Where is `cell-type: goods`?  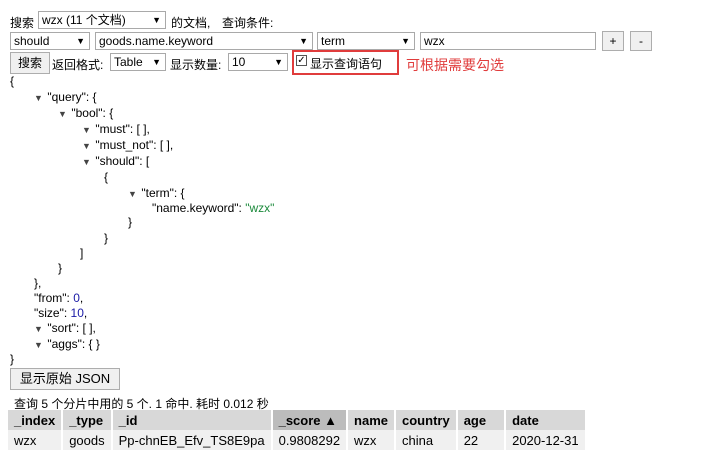
cell-type: goods is located at coordinates (87, 440).